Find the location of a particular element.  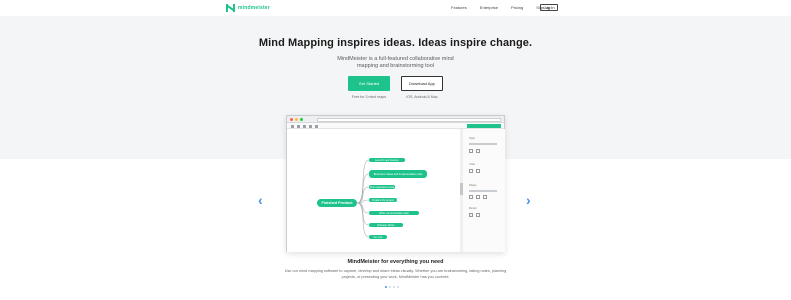

browser-titlebar is located at coordinates (395, 119).